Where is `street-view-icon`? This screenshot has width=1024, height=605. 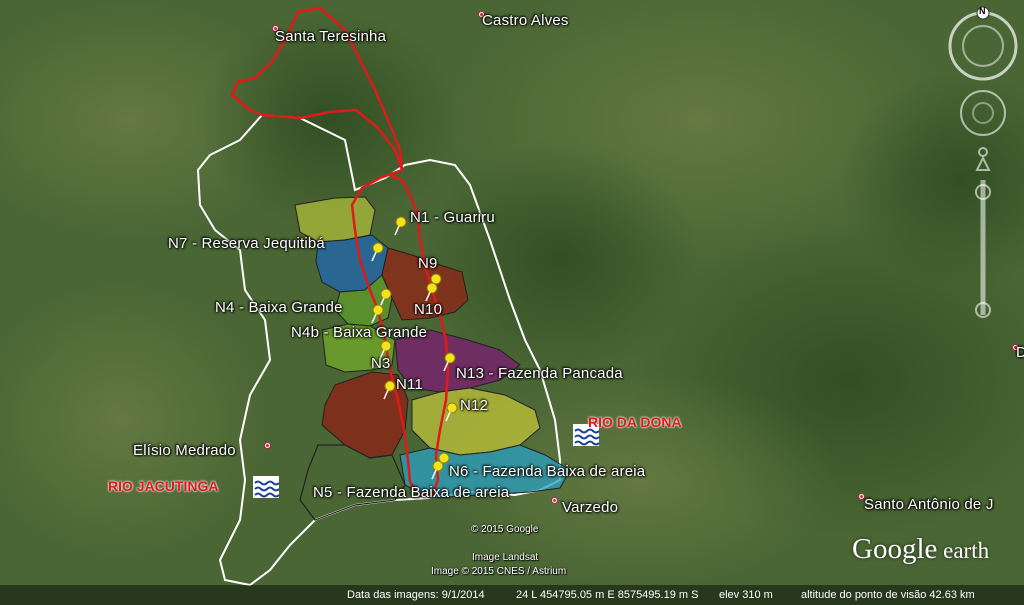
street-view-icon is located at coordinates (983, 159).